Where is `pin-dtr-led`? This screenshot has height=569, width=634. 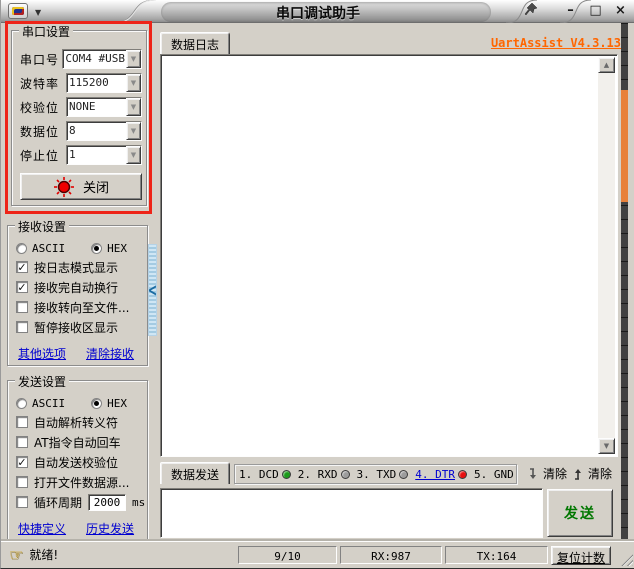 pin-dtr-led is located at coordinates (462, 474).